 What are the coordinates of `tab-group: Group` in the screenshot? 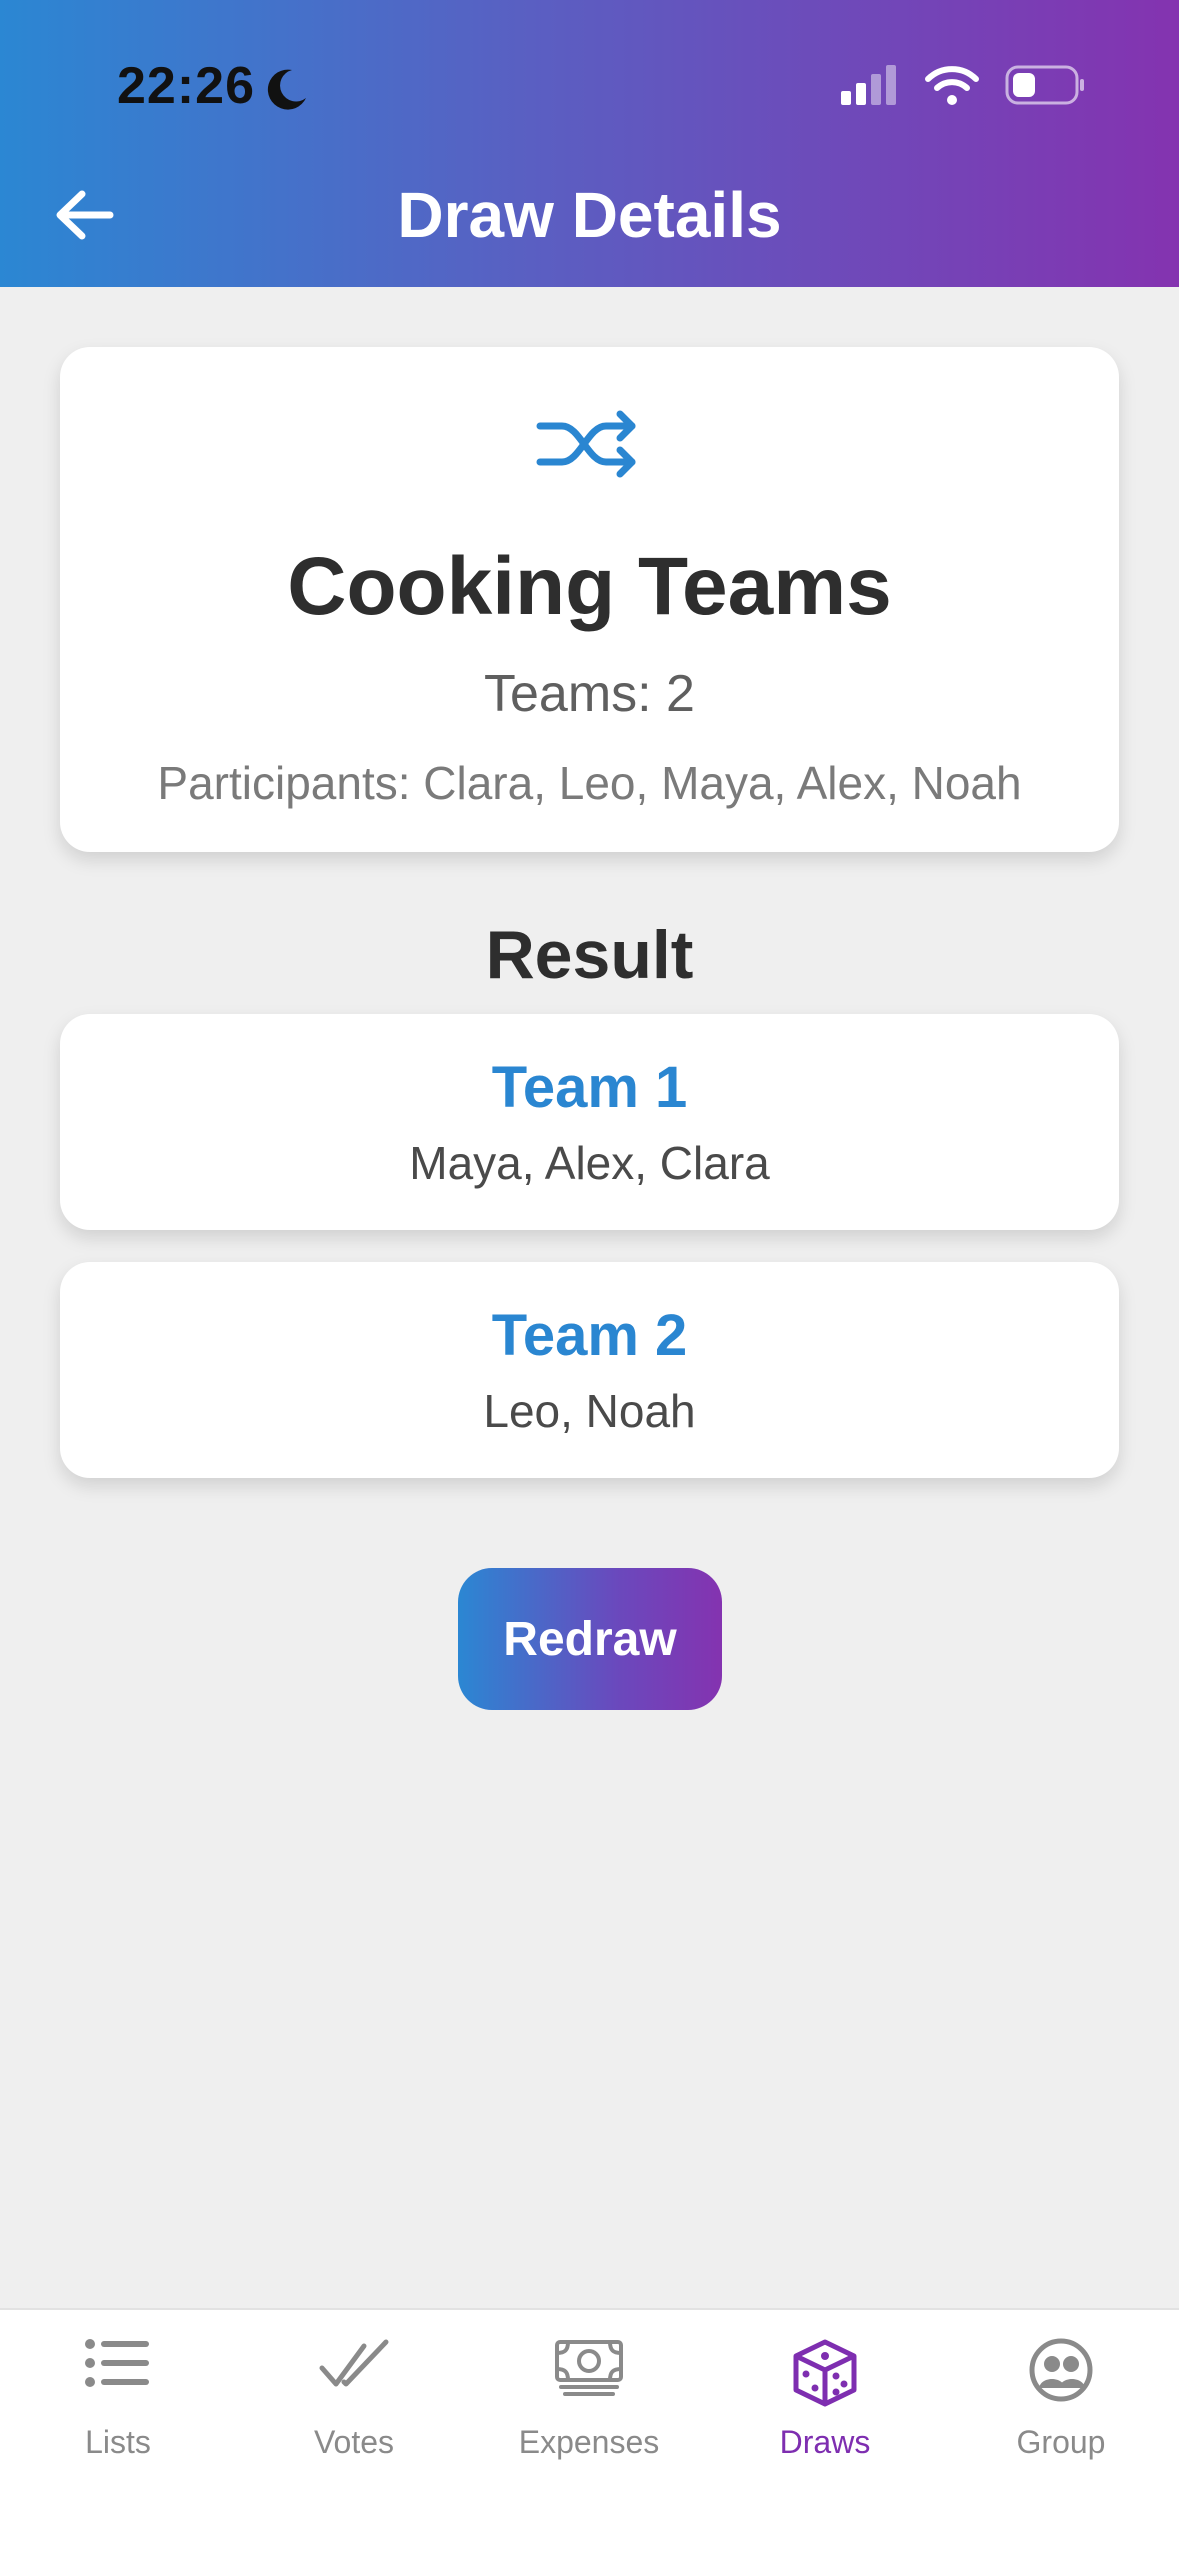 It's located at (1061, 2395).